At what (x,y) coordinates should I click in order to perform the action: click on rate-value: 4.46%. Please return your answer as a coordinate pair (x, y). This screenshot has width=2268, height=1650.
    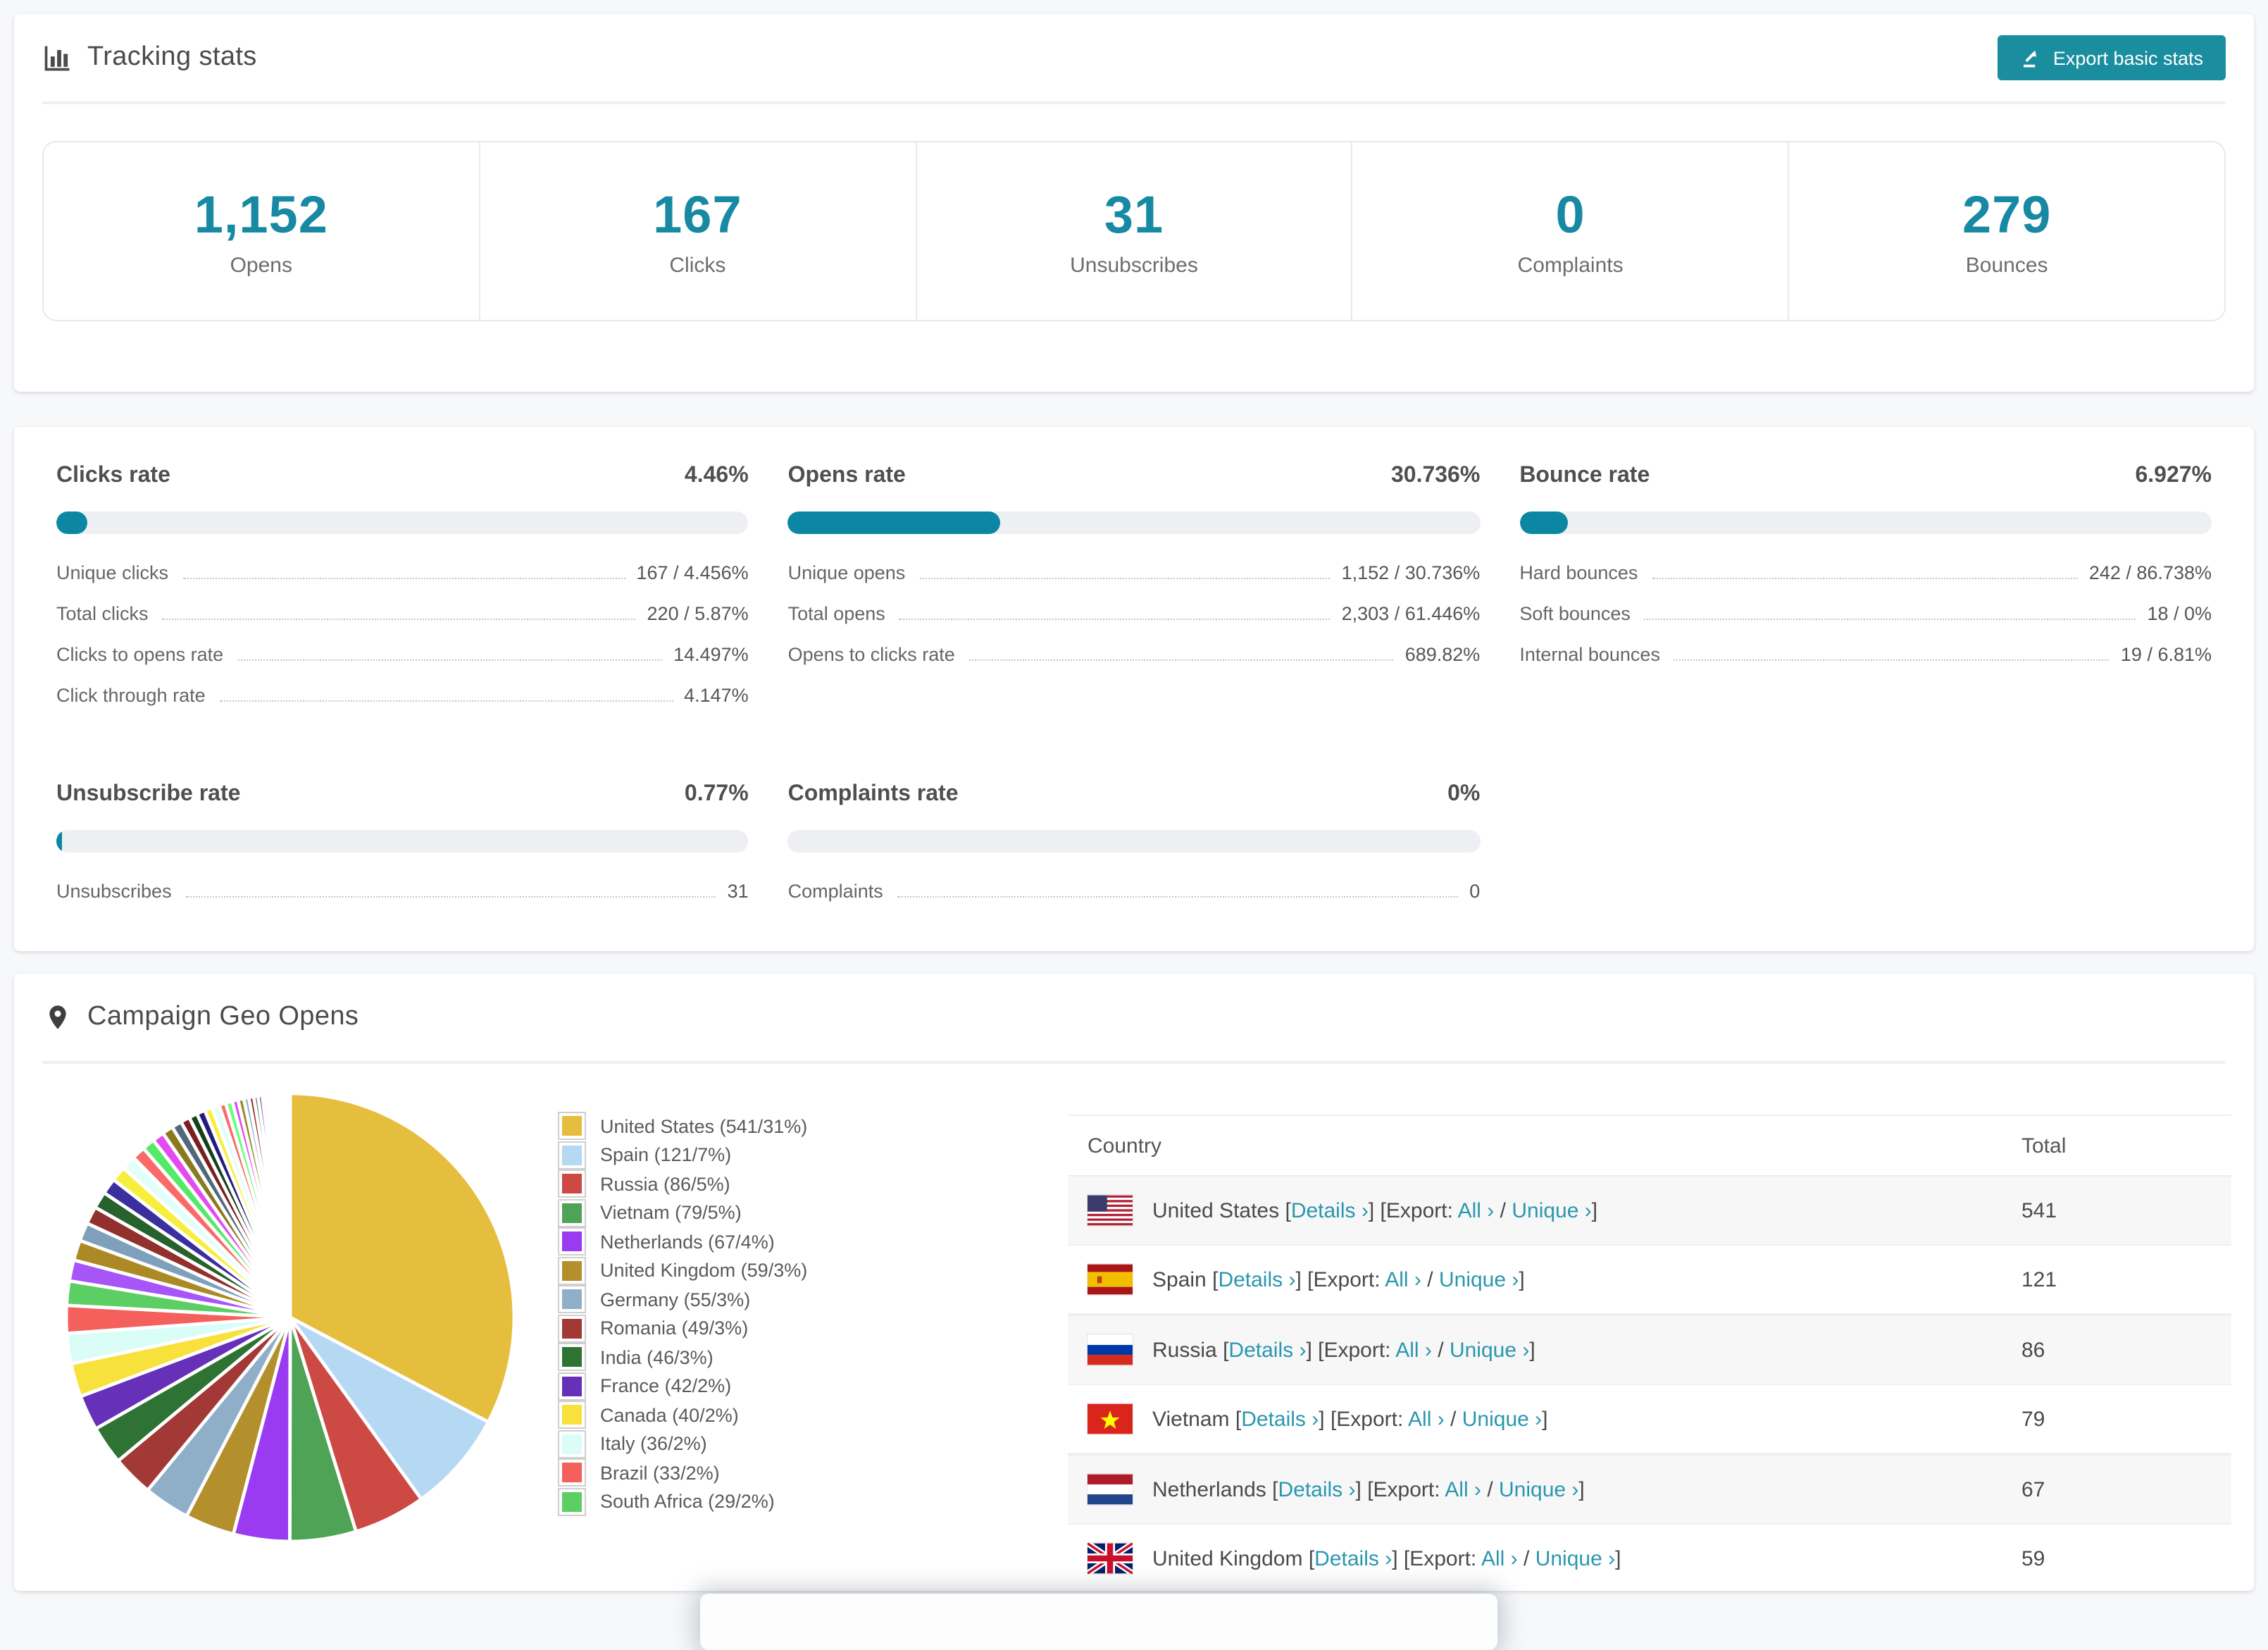
    Looking at the image, I should click on (717, 476).